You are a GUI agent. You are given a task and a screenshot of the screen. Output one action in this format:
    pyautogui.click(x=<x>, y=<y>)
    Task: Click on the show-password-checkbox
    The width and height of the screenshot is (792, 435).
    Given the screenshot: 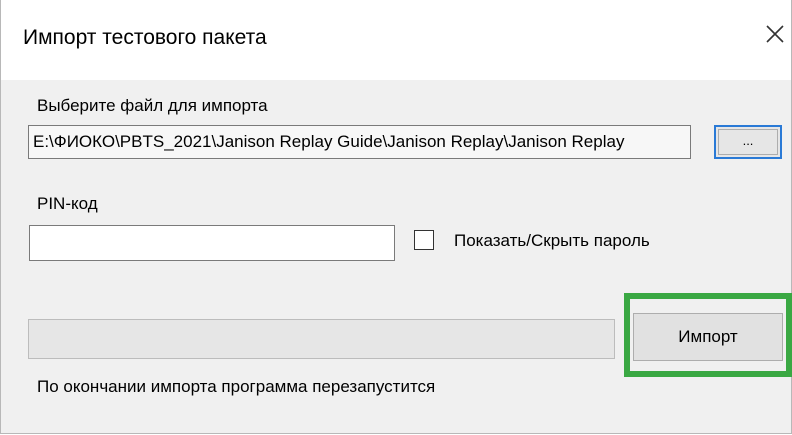 What is the action you would take?
    pyautogui.click(x=424, y=240)
    